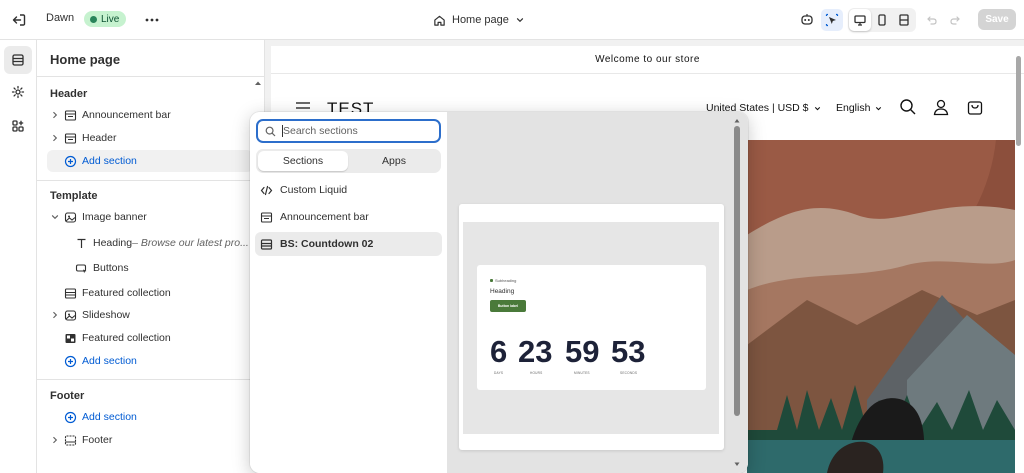  I want to click on add-section-footer-button: Add section, so click(150, 417).